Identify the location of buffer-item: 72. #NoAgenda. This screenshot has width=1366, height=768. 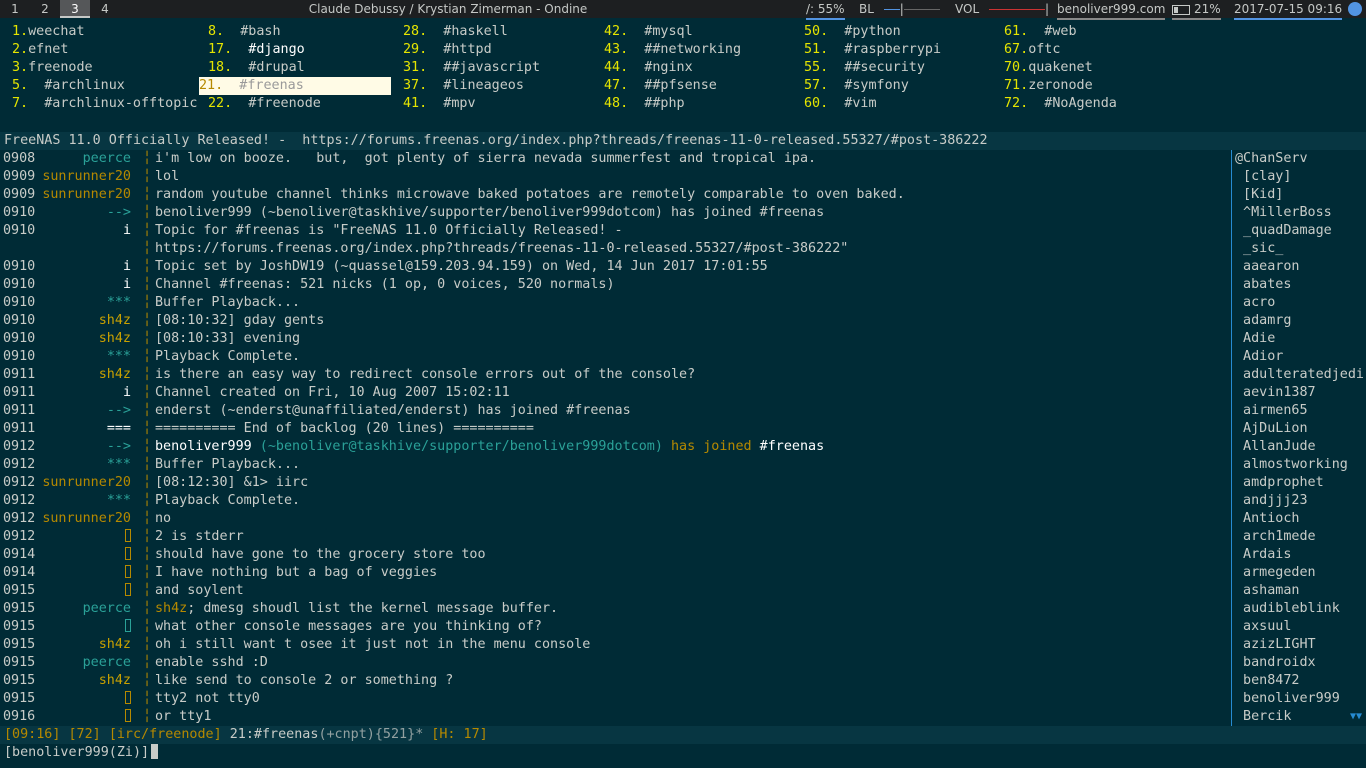
(1060, 104).